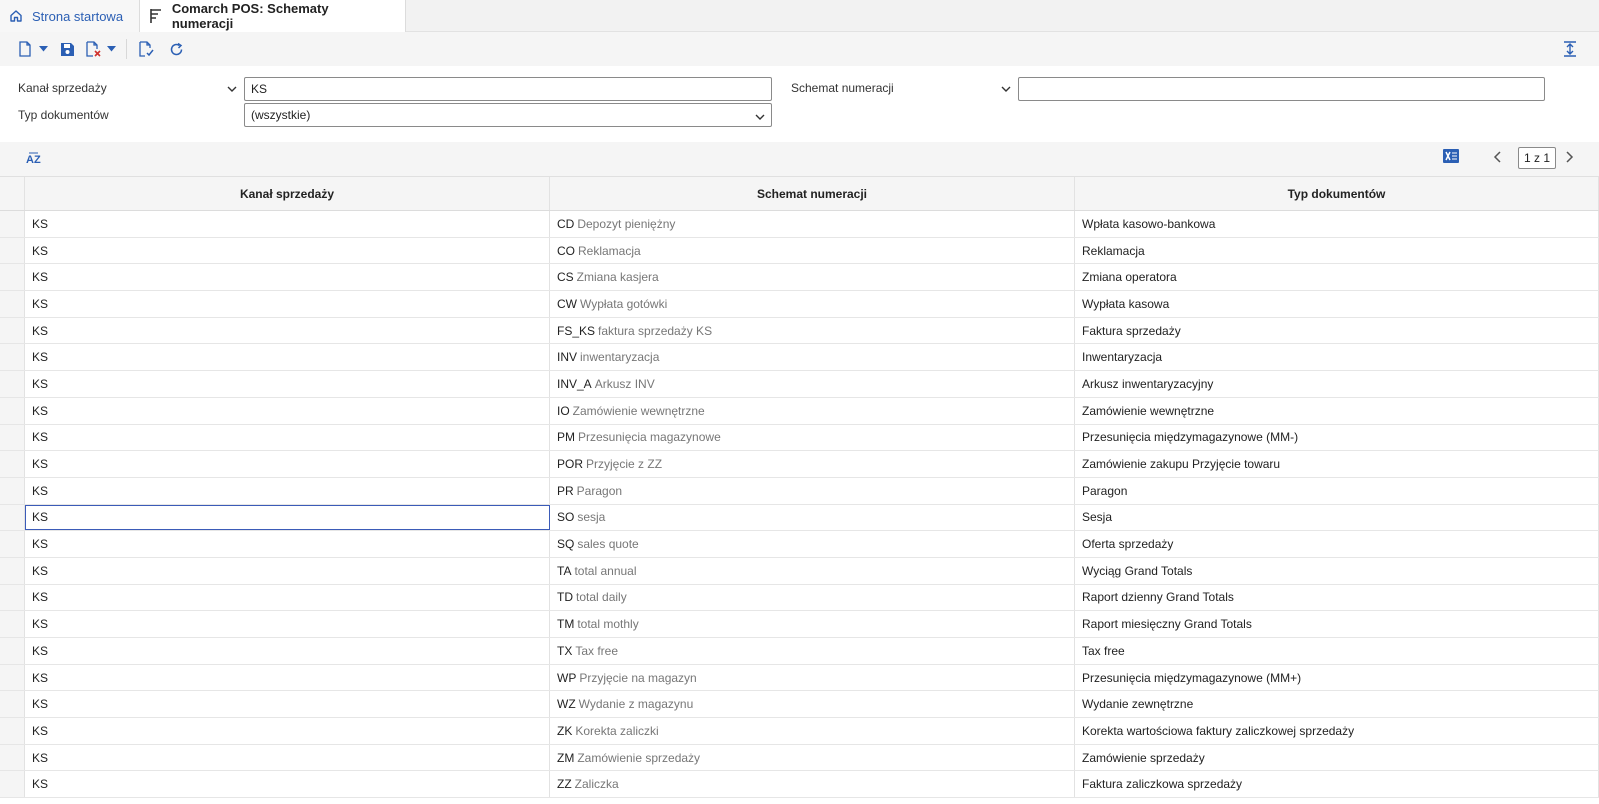  I want to click on cell-scheme: ZM Zamówienie sprzedaży, so click(812, 757).